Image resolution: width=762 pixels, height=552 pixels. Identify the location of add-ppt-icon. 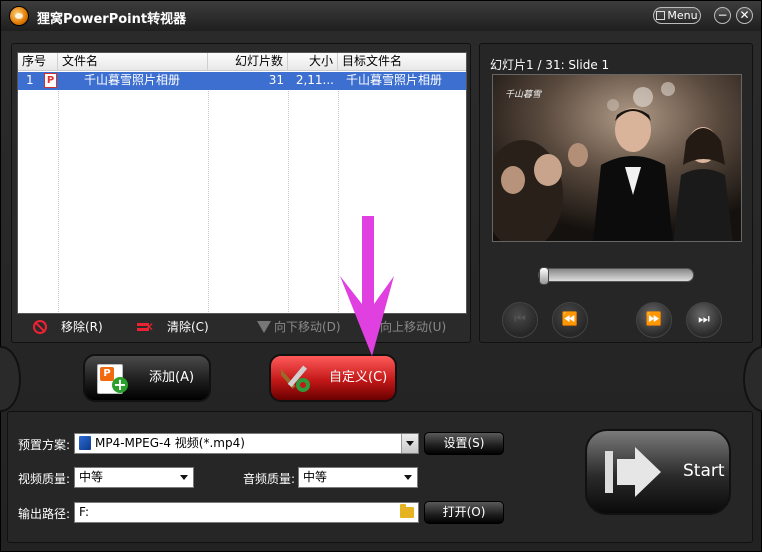
(112, 379).